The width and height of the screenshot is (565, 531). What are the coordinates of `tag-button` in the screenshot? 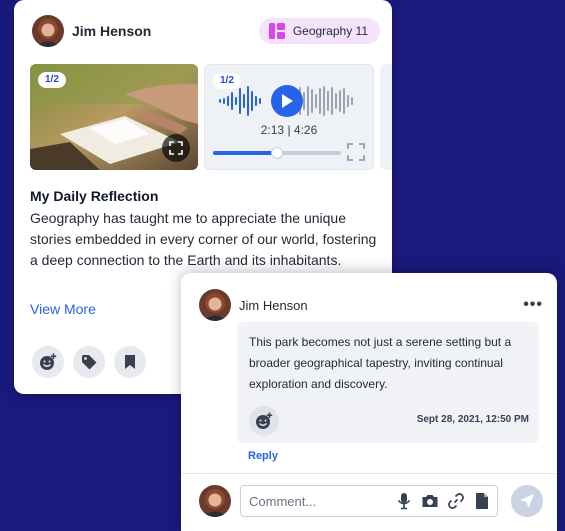 It's located at (89, 362).